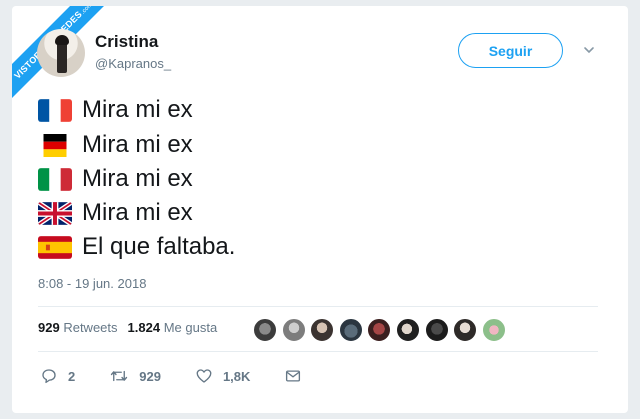 This screenshot has height=419, width=640. Describe the element at coordinates (55, 145) in the screenshot. I see `germany-flag-icon` at that location.